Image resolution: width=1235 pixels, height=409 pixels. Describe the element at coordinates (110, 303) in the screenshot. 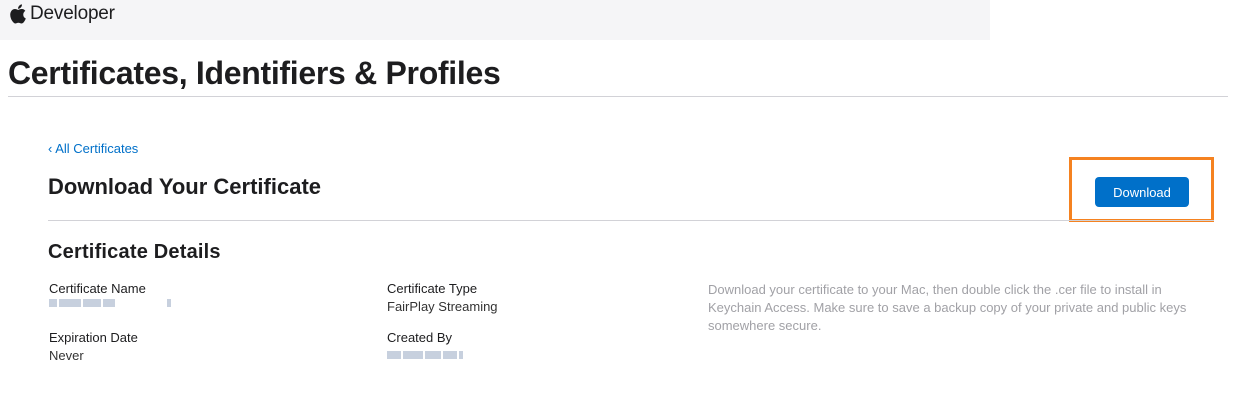

I see `certificate-name-value-redacted` at that location.